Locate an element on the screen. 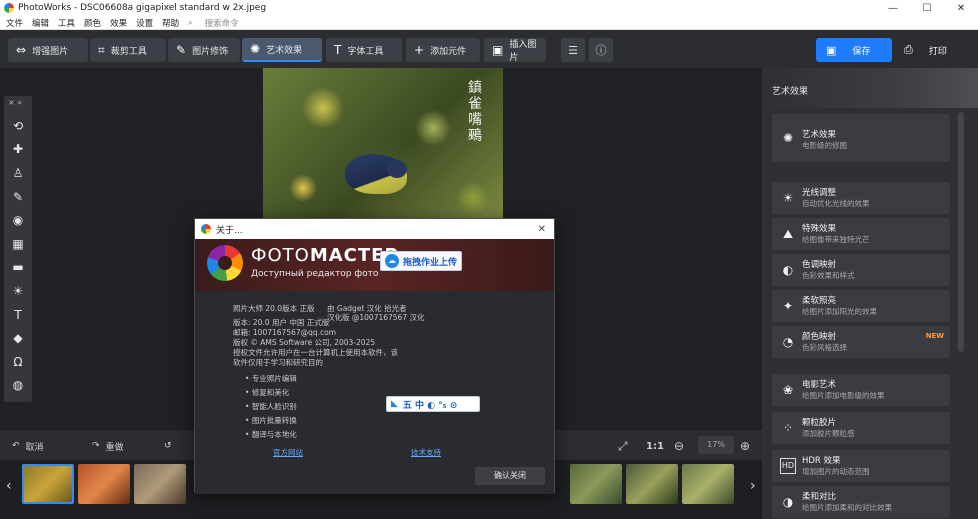 Image resolution: width=978 pixels, height=519 pixels. ime-toolbar: ◣ 五 中 ◐ °₅ ⊙ is located at coordinates (433, 404).